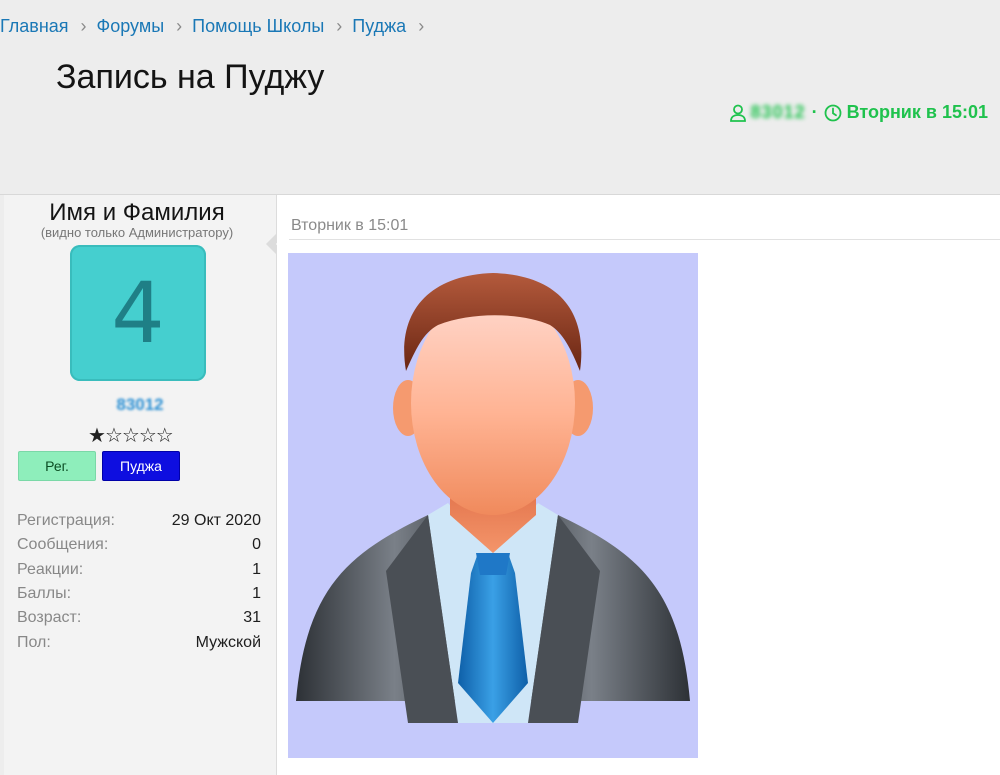  What do you see at coordinates (140, 405) in the screenshot?
I see `username: 83012` at bounding box center [140, 405].